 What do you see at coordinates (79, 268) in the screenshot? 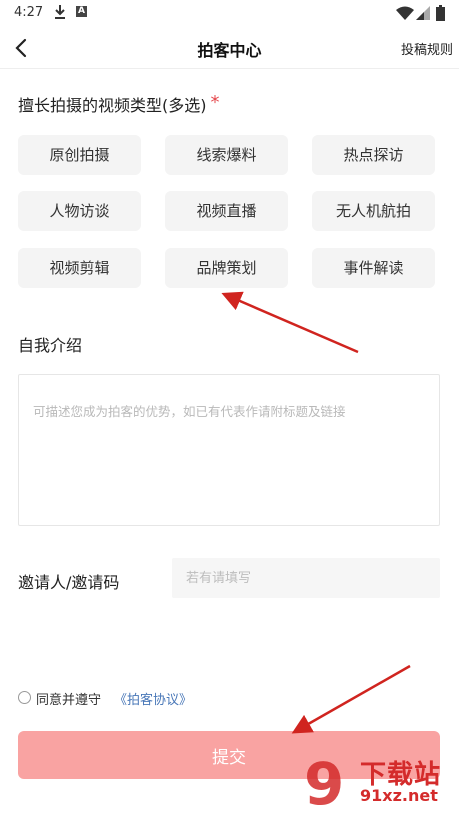
I see `tag-video-editing: 视频剪辑` at bounding box center [79, 268].